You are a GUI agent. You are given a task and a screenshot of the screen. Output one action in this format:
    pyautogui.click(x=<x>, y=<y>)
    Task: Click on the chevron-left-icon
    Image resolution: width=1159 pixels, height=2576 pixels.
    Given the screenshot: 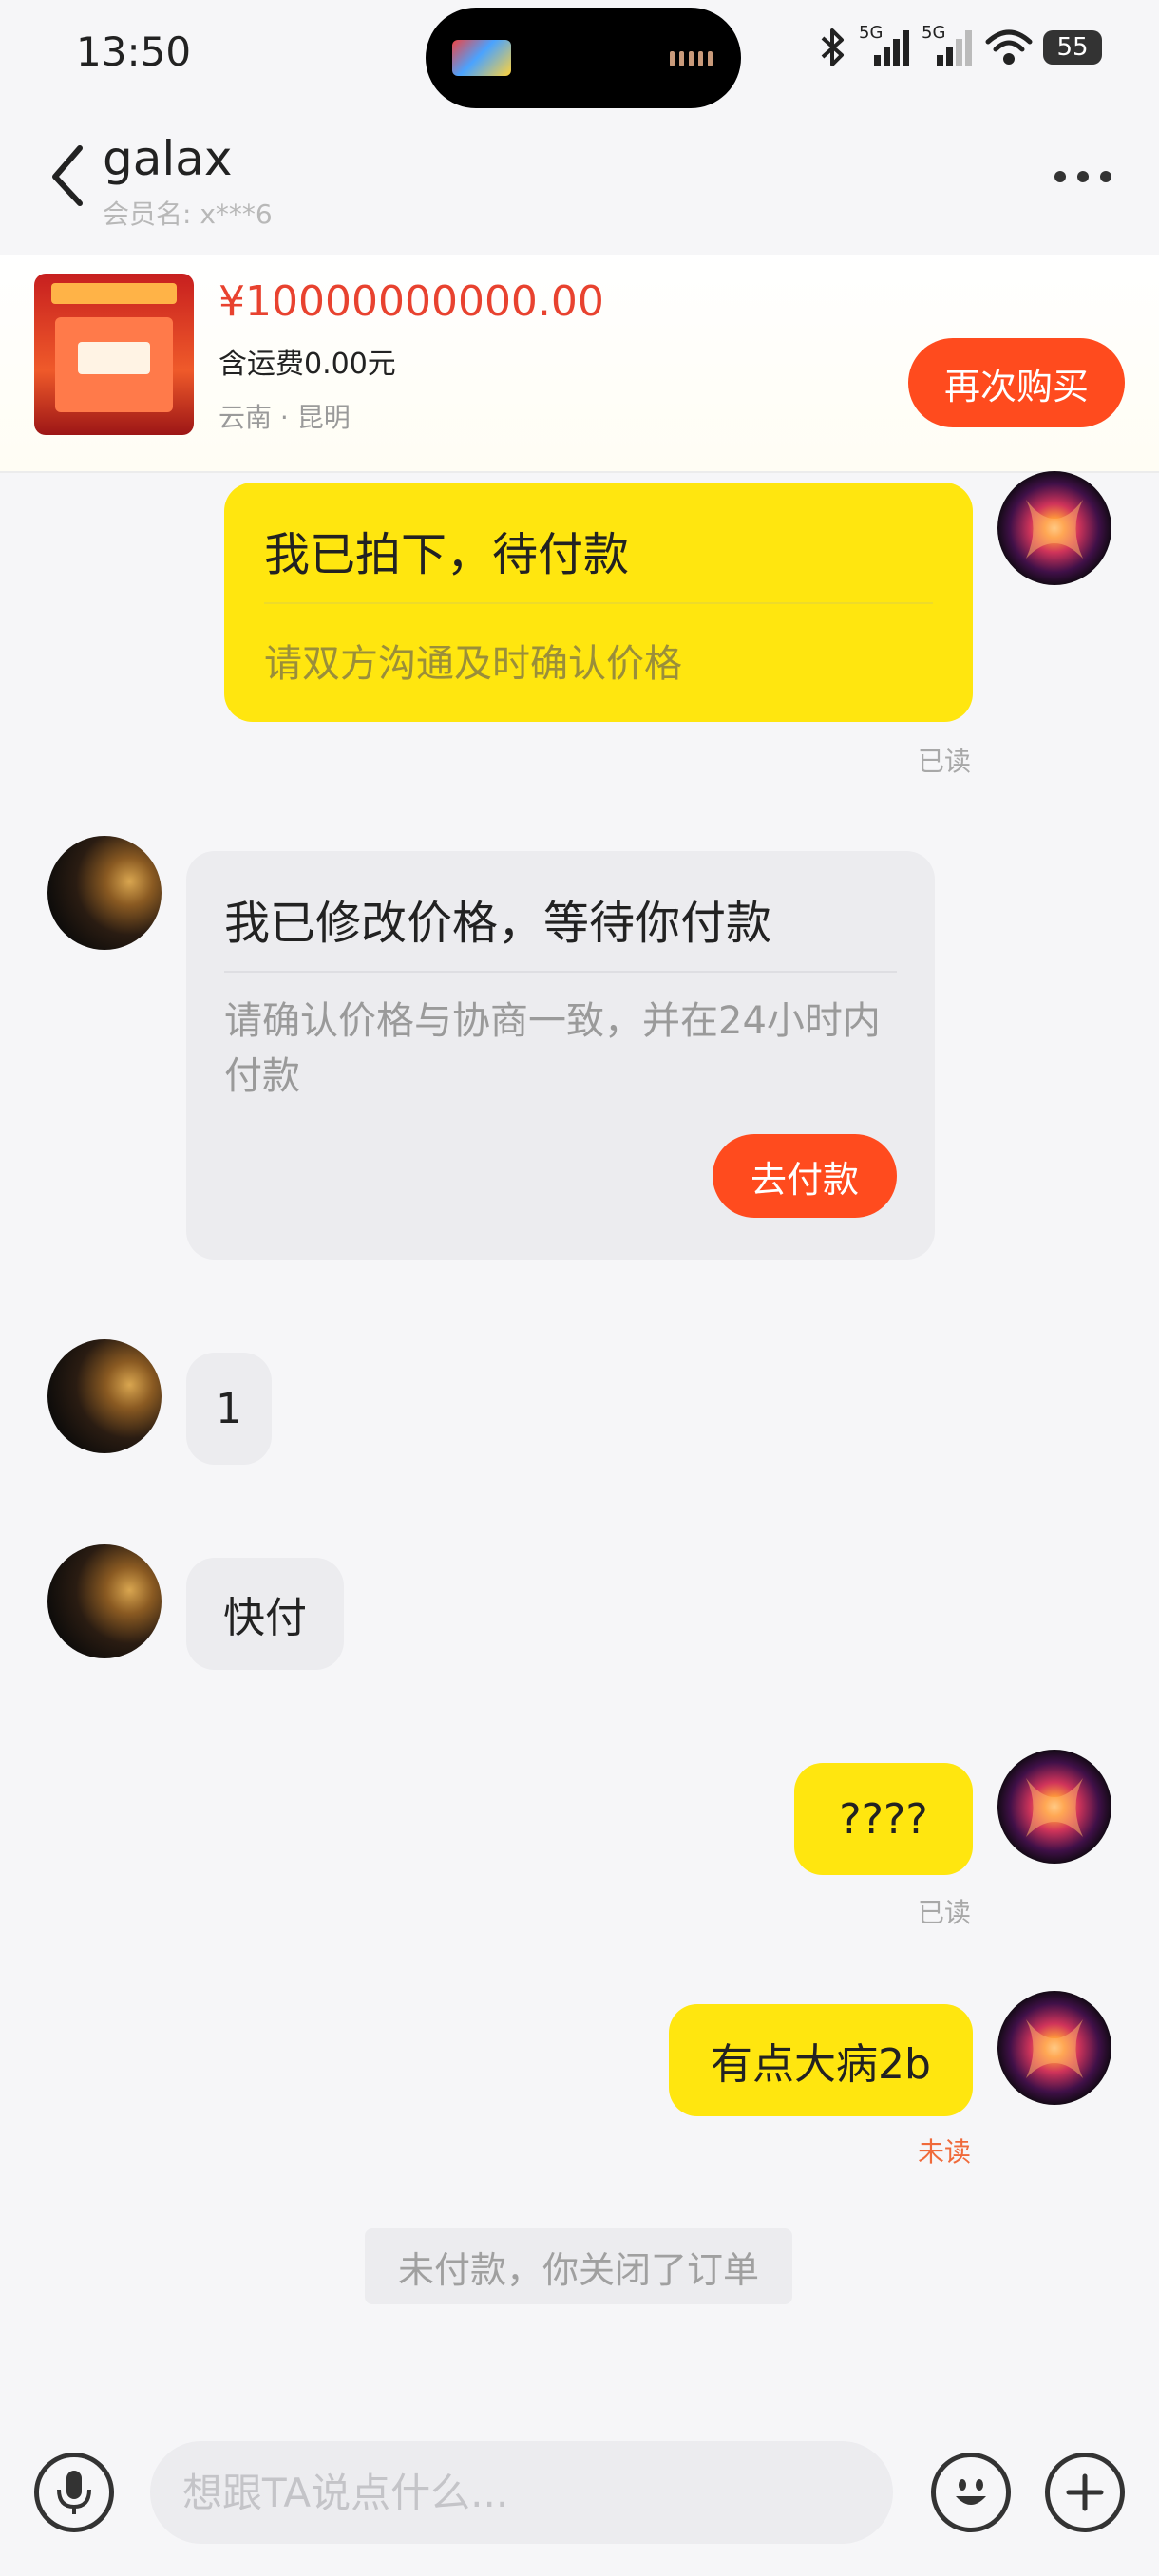 What is the action you would take?
    pyautogui.click(x=67, y=175)
    